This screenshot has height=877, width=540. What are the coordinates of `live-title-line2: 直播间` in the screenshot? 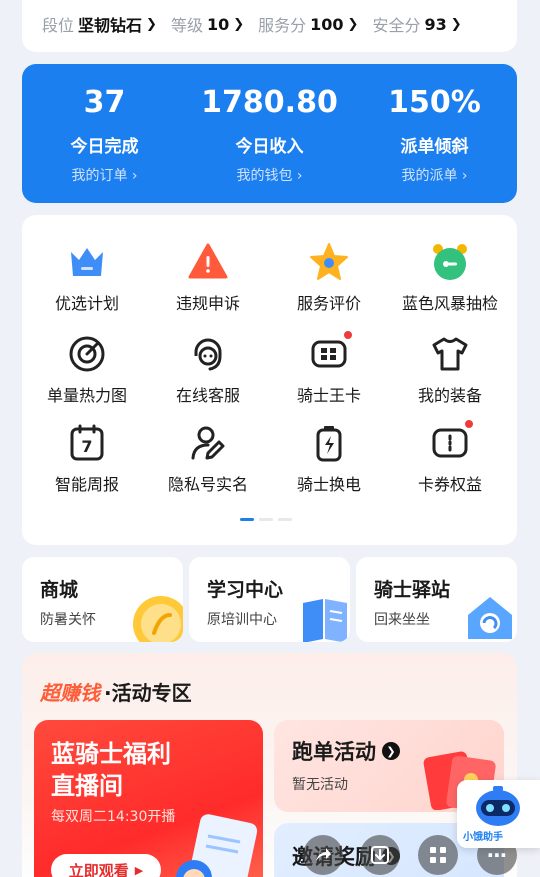 It's located at (87, 786).